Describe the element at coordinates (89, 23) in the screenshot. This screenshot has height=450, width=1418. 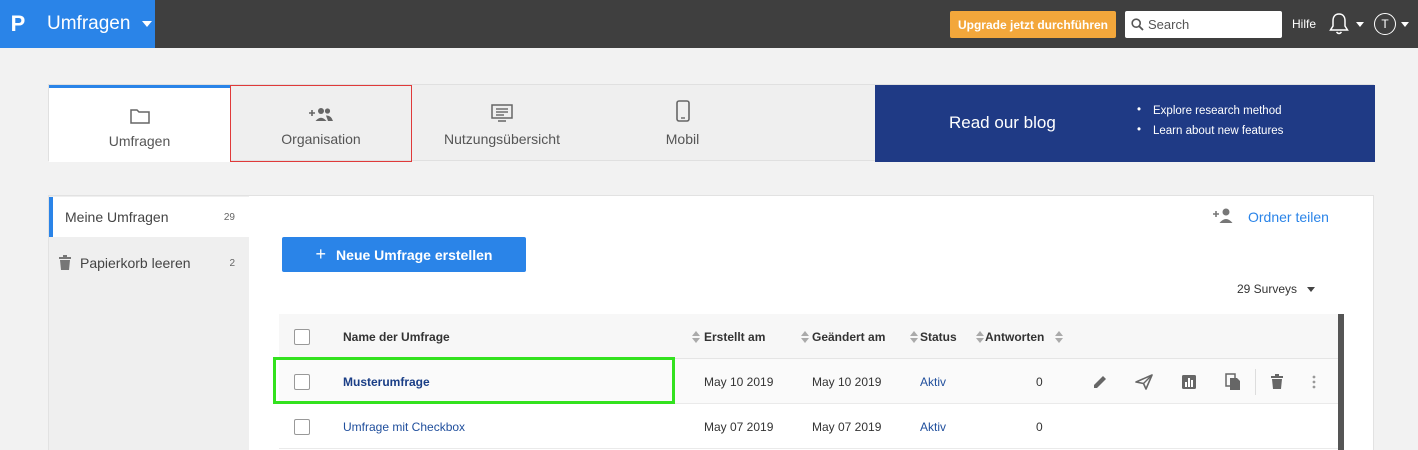
I see `app-title: Umfragen` at that location.